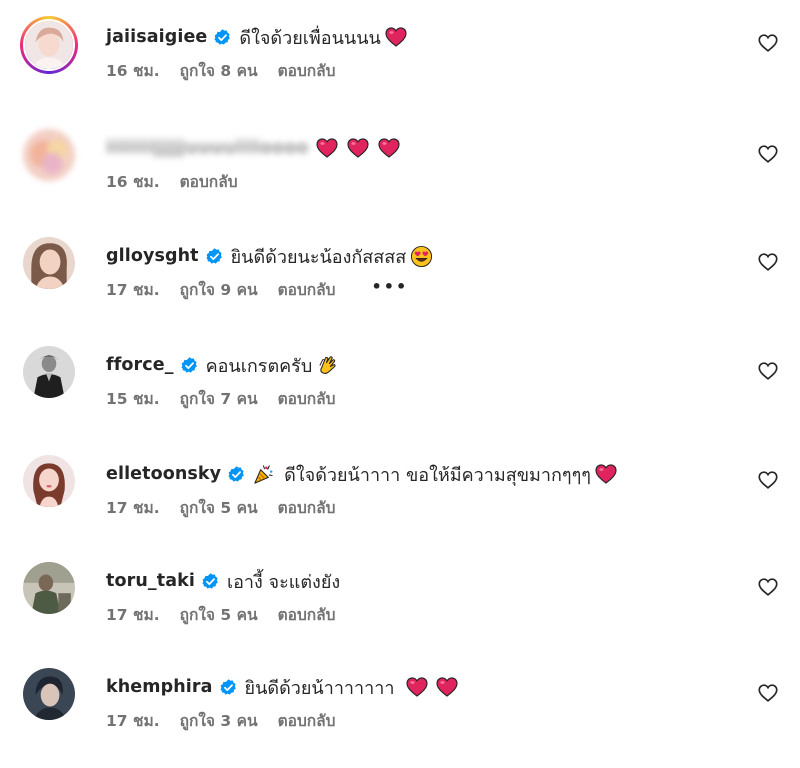 The image size is (800, 768). I want to click on comment-text: ดีใจด้วยเพื่อนนนน, so click(310, 38).